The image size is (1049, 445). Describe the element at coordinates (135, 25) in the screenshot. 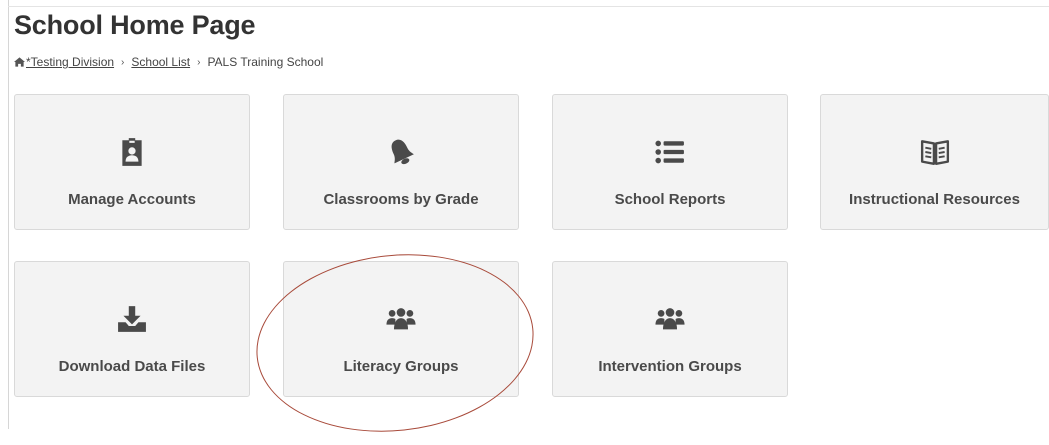

I see `page-title: School Home Page` at that location.